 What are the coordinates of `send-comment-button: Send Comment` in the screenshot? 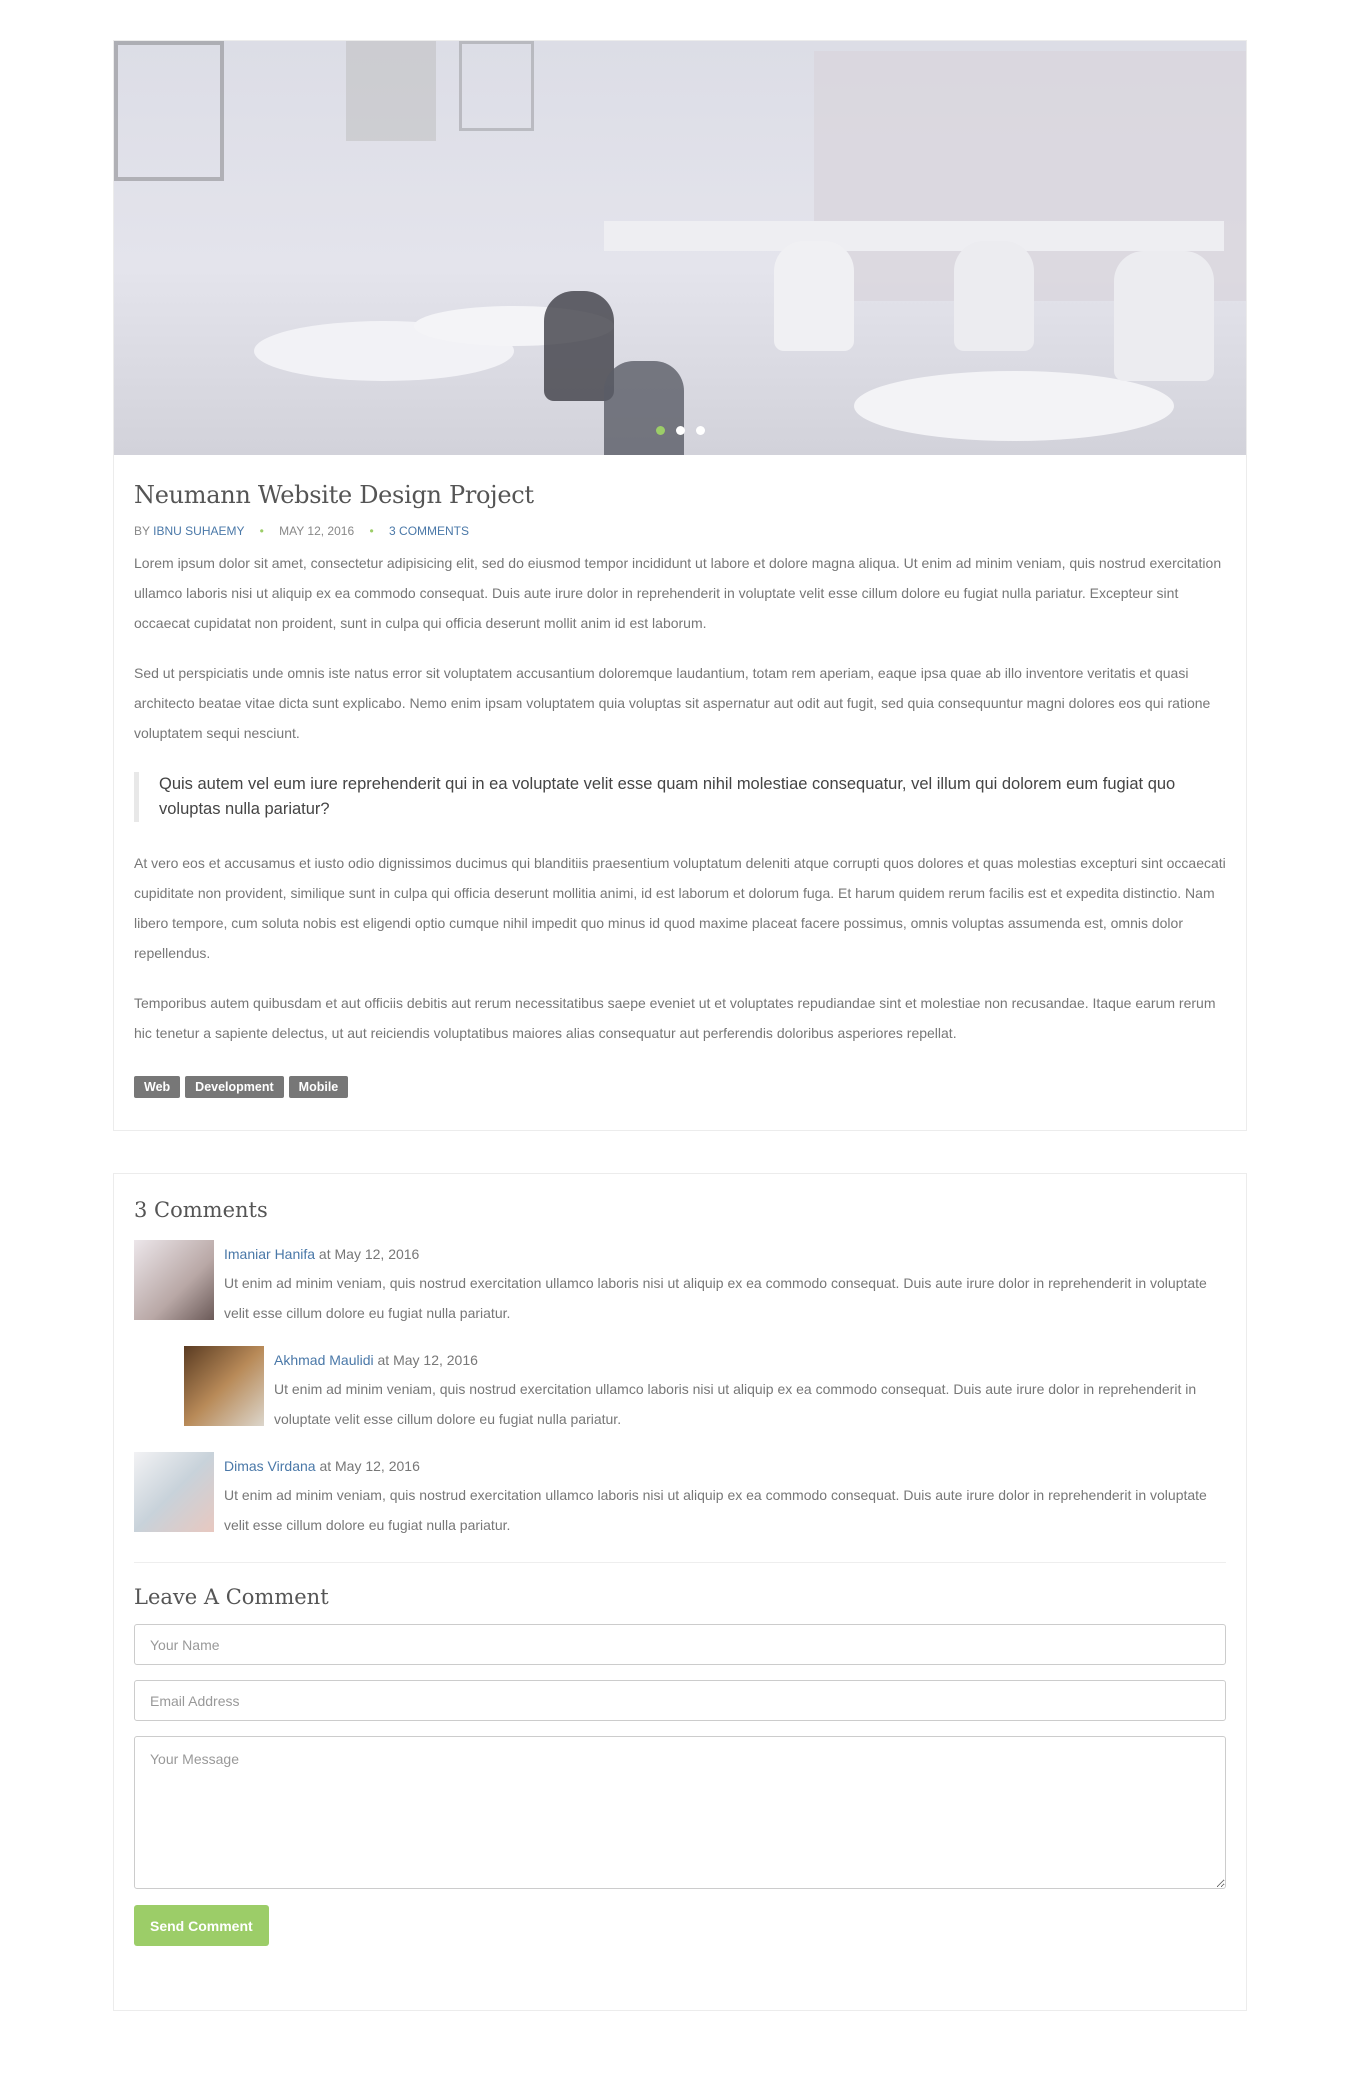 It's located at (201, 1925).